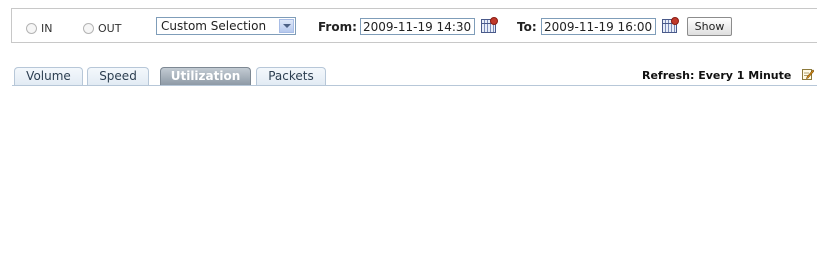 The height and width of the screenshot is (278, 817). I want to click on to-date-value: 2009-11-19 16:00, so click(598, 27).